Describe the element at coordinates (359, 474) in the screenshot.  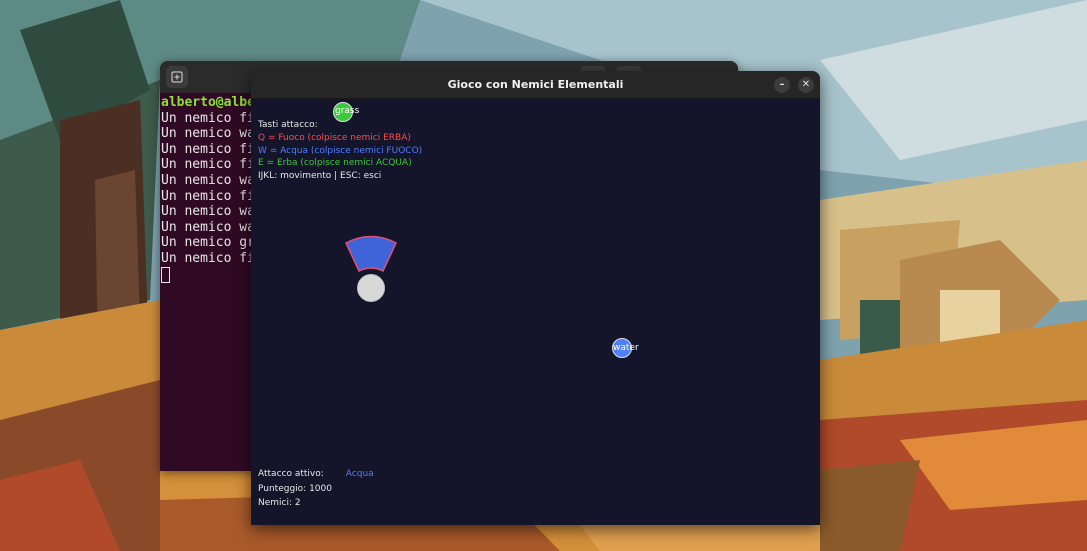
I see `active-attack-value: Acqua` at that location.